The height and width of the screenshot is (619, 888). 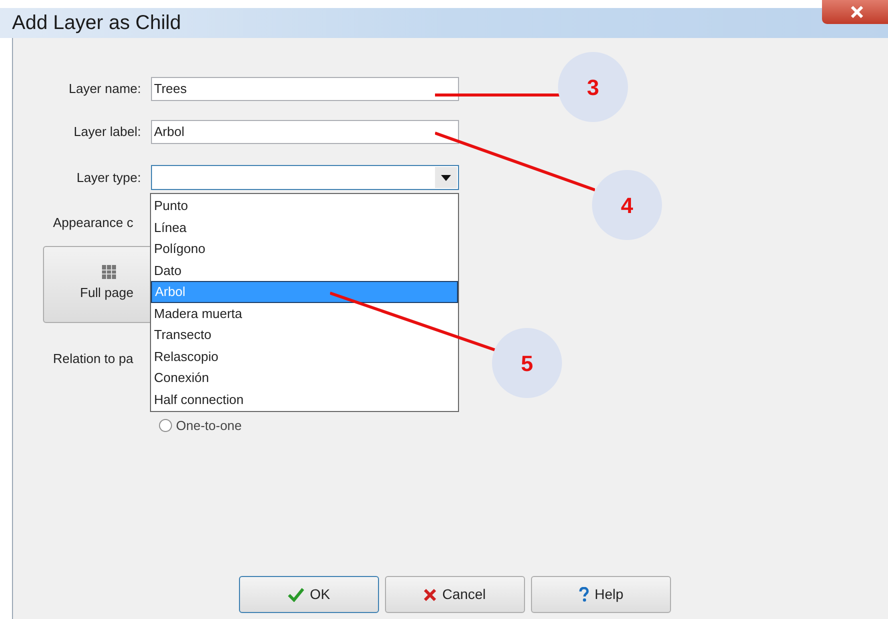 I want to click on field-label: Layer label:, so click(x=107, y=132).